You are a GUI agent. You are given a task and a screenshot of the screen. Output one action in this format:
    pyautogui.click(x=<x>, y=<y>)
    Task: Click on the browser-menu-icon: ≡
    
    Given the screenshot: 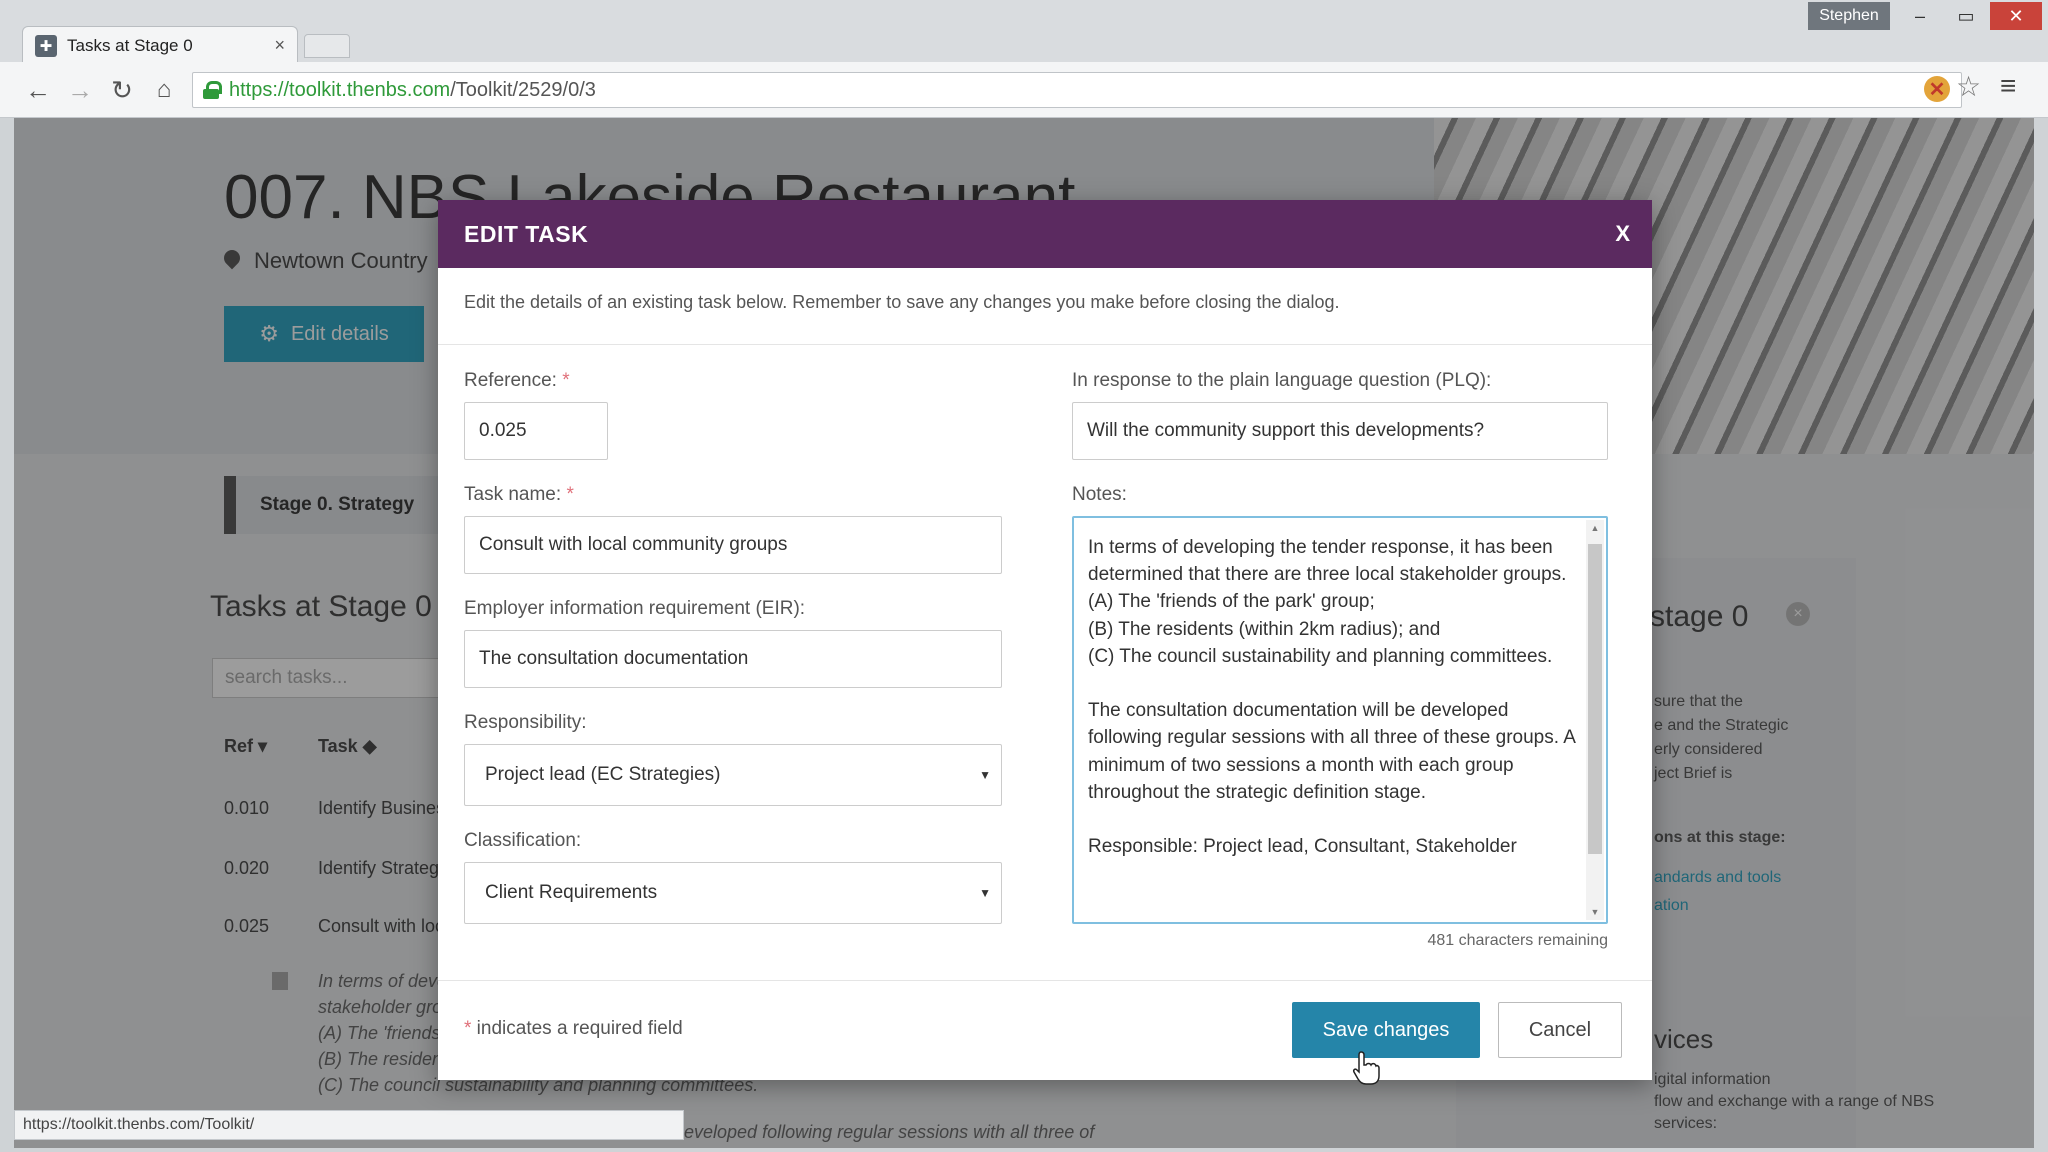 What is the action you would take?
    pyautogui.click(x=2008, y=86)
    